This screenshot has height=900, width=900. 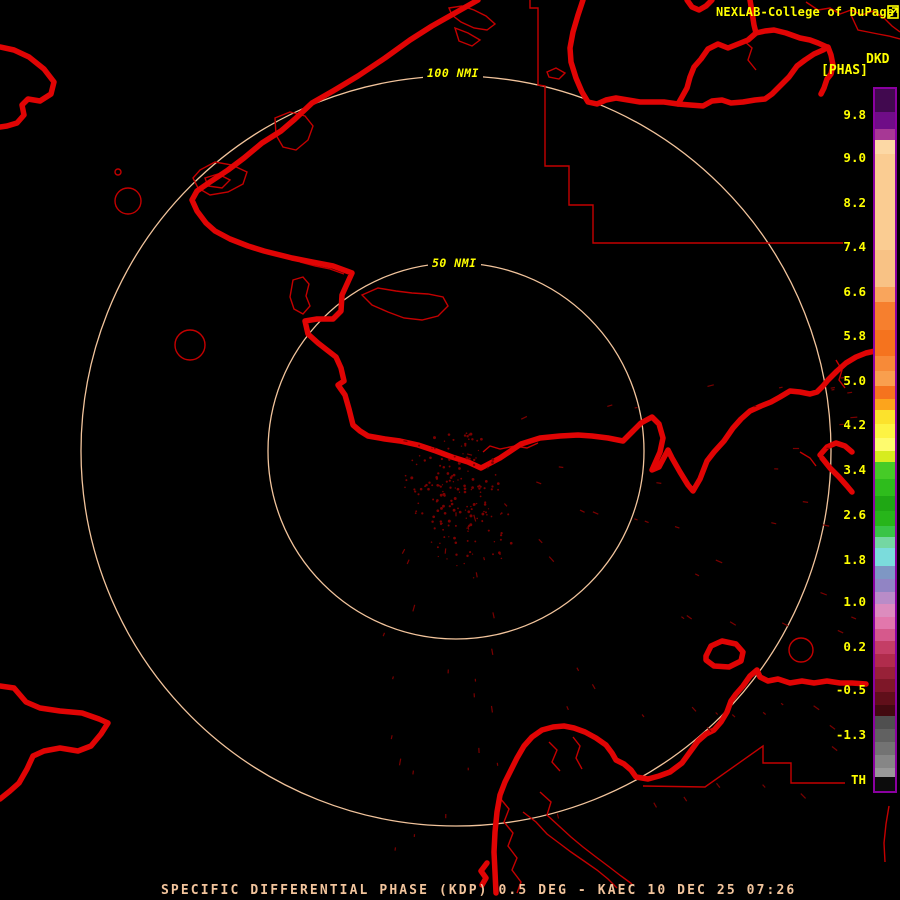 What do you see at coordinates (854, 646) in the screenshot?
I see `colorbar-tick-label: 0.2` at bounding box center [854, 646].